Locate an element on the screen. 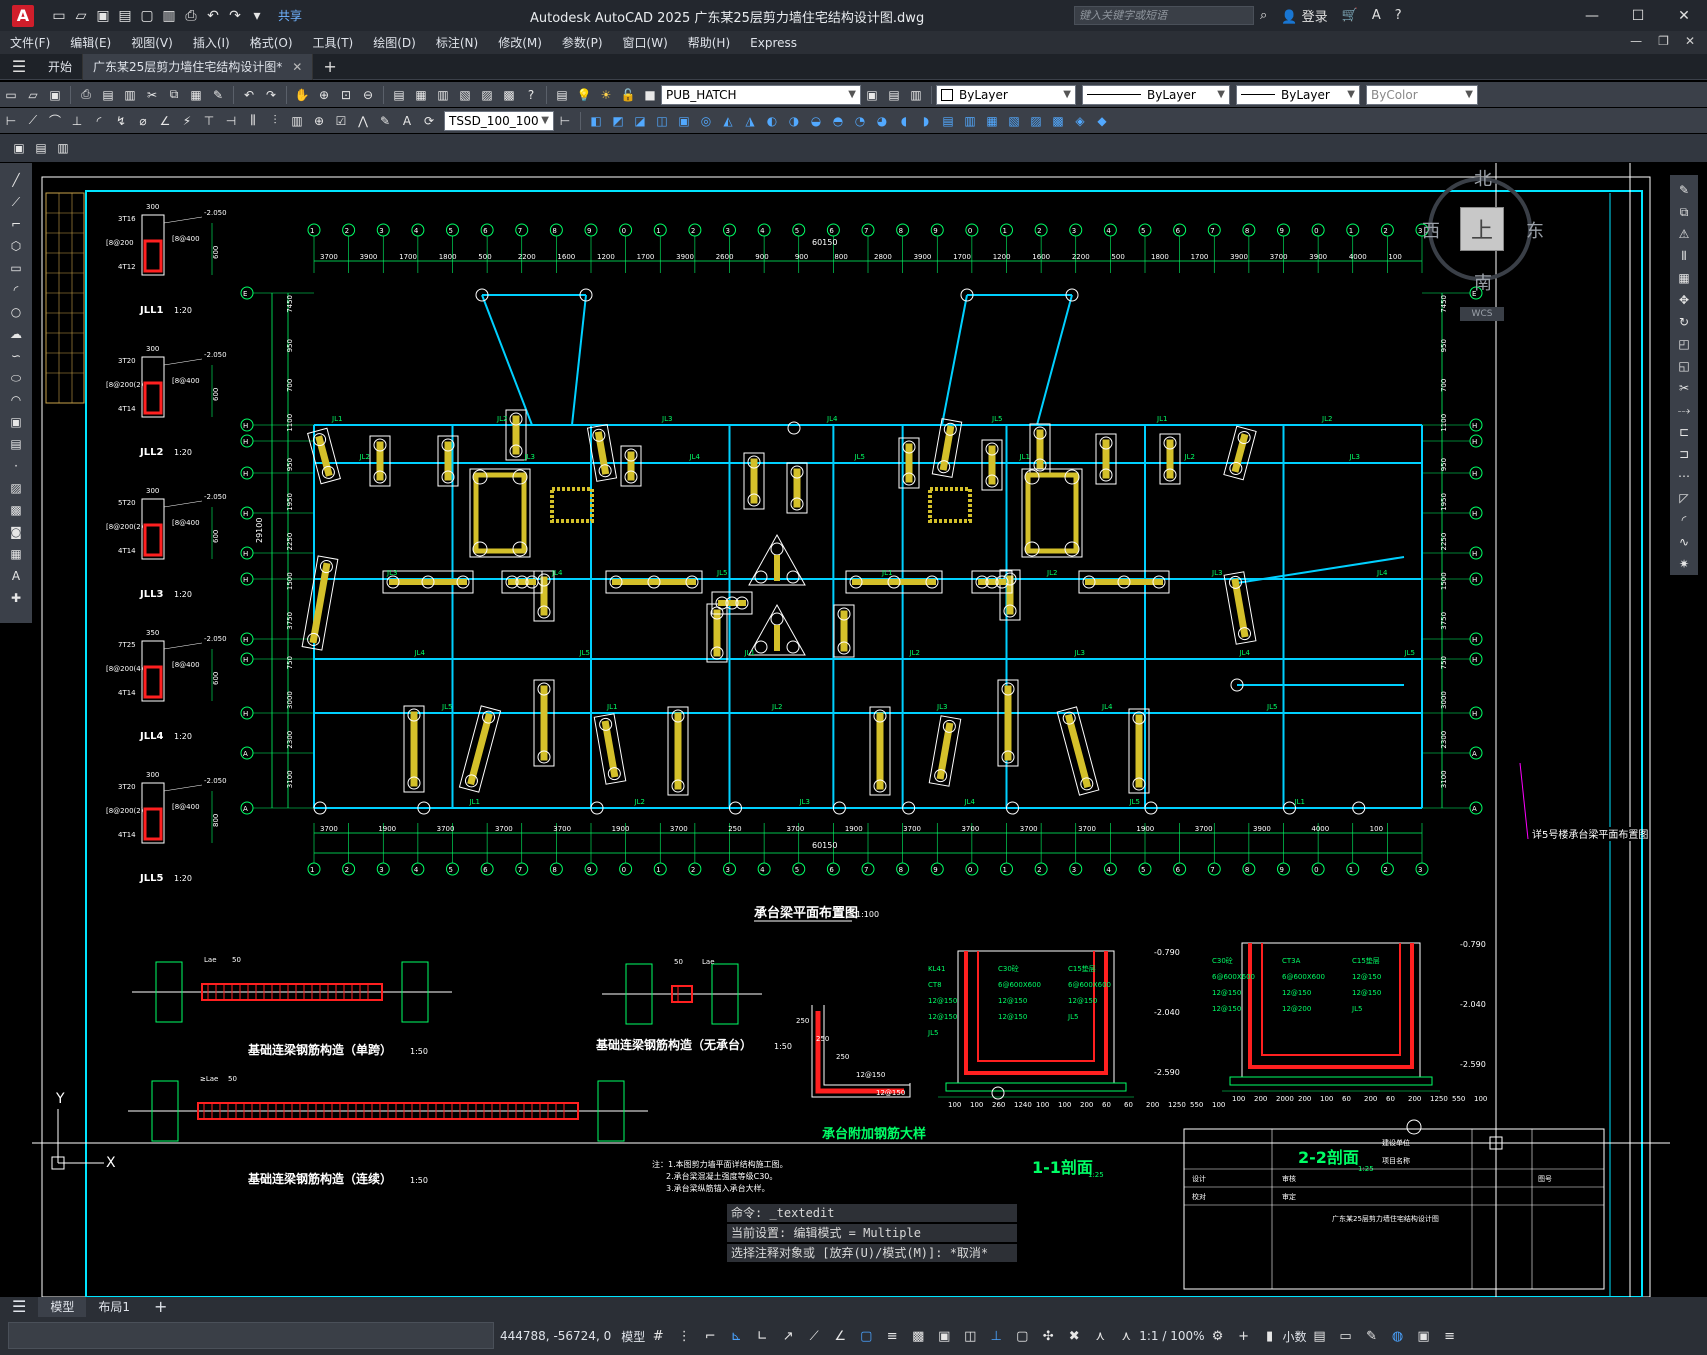 Image resolution: width=1707 pixels, height=1355 pixels. table-icon: ▦ is located at coordinates (16, 554).